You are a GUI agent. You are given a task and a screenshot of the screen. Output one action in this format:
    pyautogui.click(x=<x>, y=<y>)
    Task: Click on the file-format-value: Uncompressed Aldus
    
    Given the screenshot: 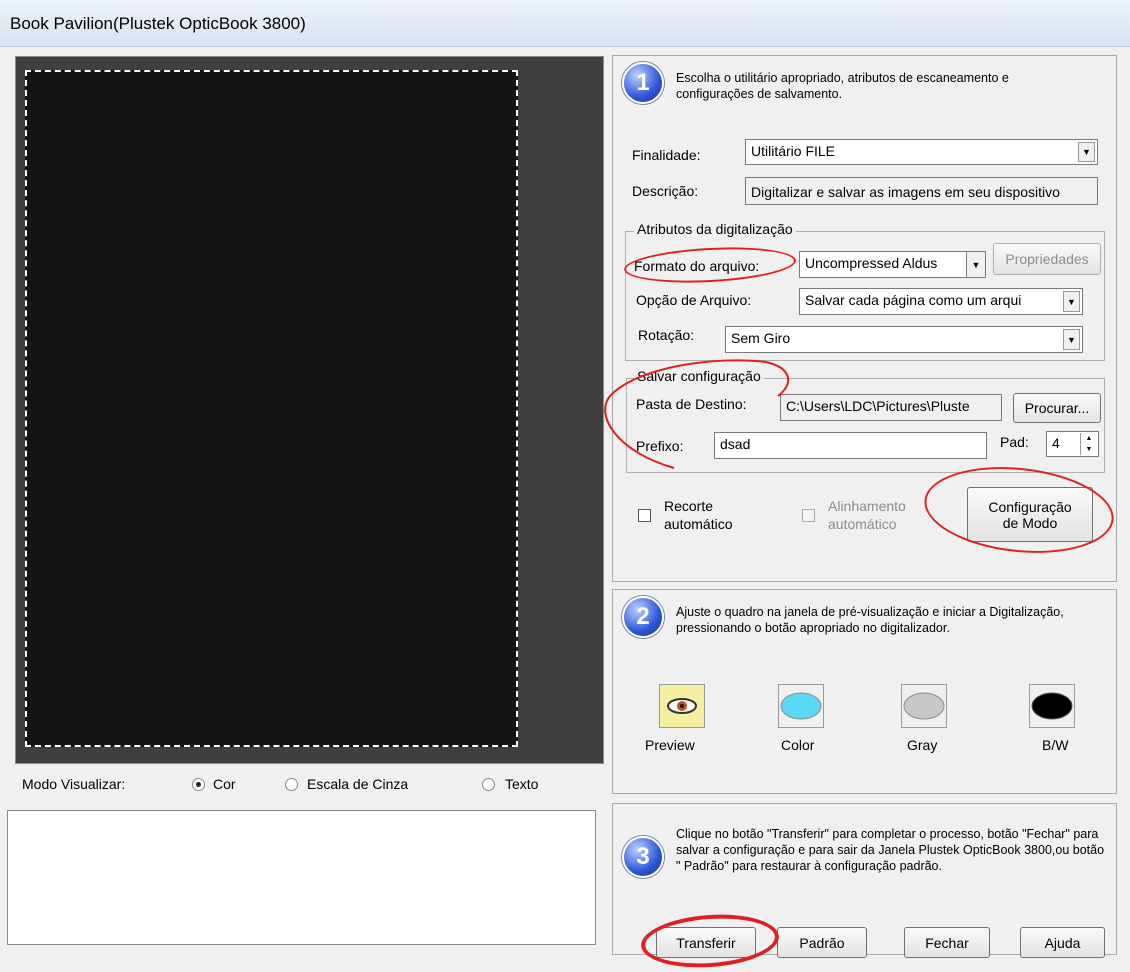 What is the action you would take?
    pyautogui.click(x=871, y=263)
    